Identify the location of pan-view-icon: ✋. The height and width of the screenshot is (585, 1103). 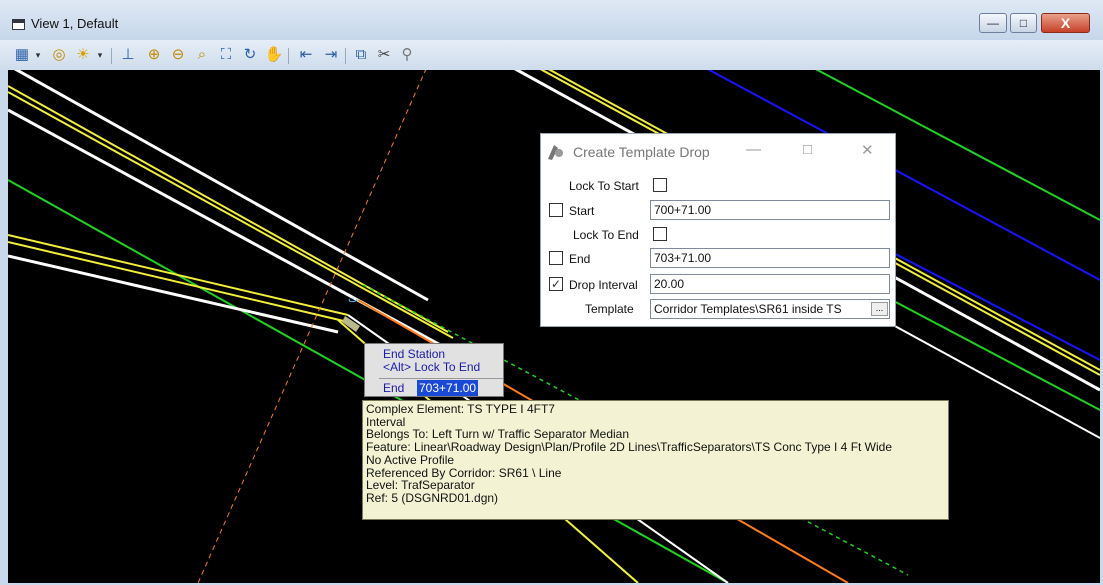
(274, 55).